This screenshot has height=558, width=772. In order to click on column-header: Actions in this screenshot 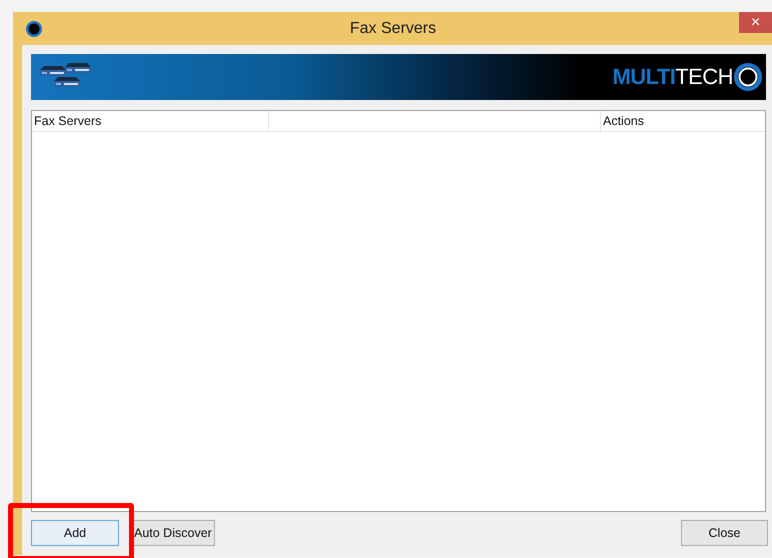, I will do `click(683, 121)`.